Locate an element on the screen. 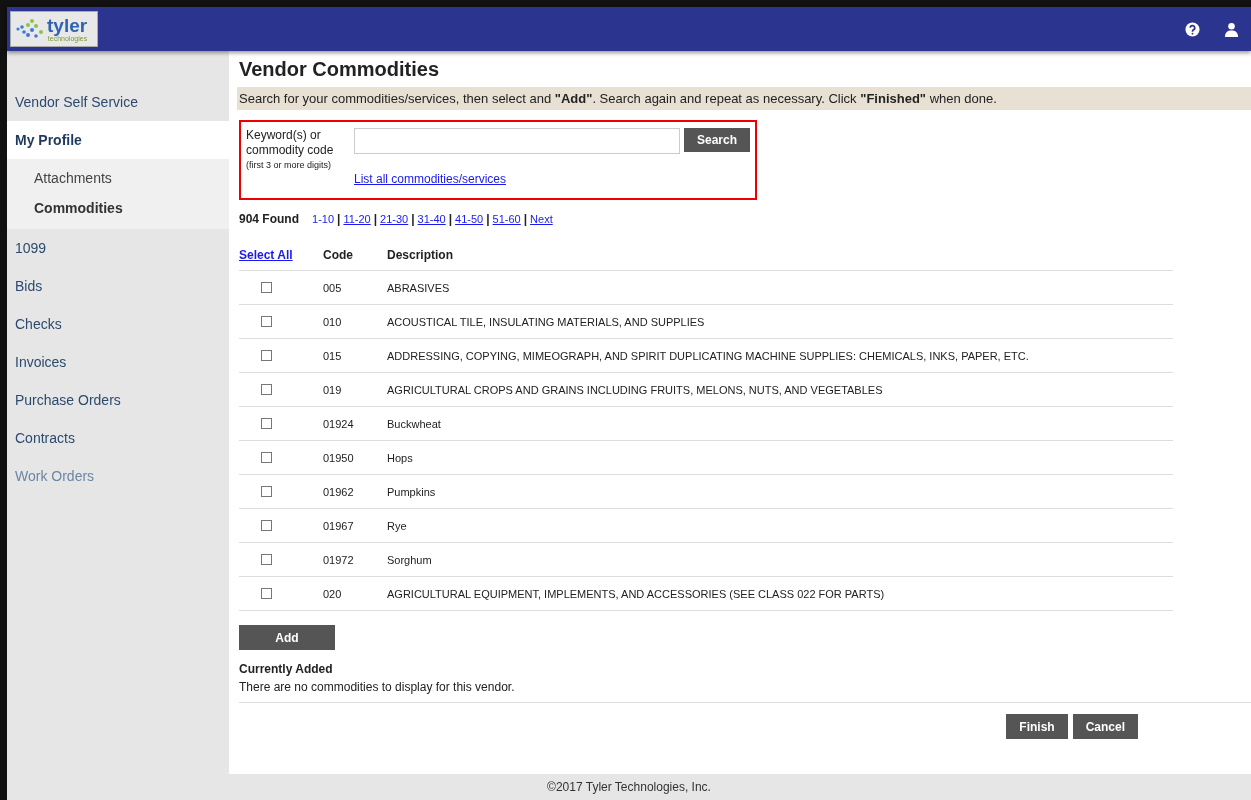 This screenshot has height=800, width=1251. column-header: Code is located at coordinates (338, 255).